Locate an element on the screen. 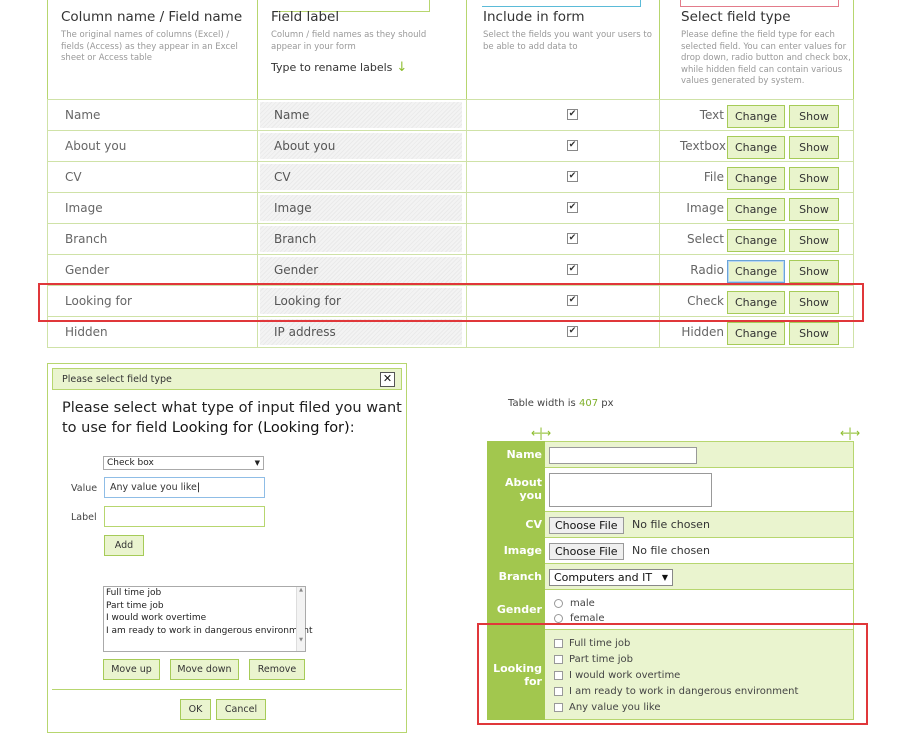  list-item: Full time job is located at coordinates (204, 593).